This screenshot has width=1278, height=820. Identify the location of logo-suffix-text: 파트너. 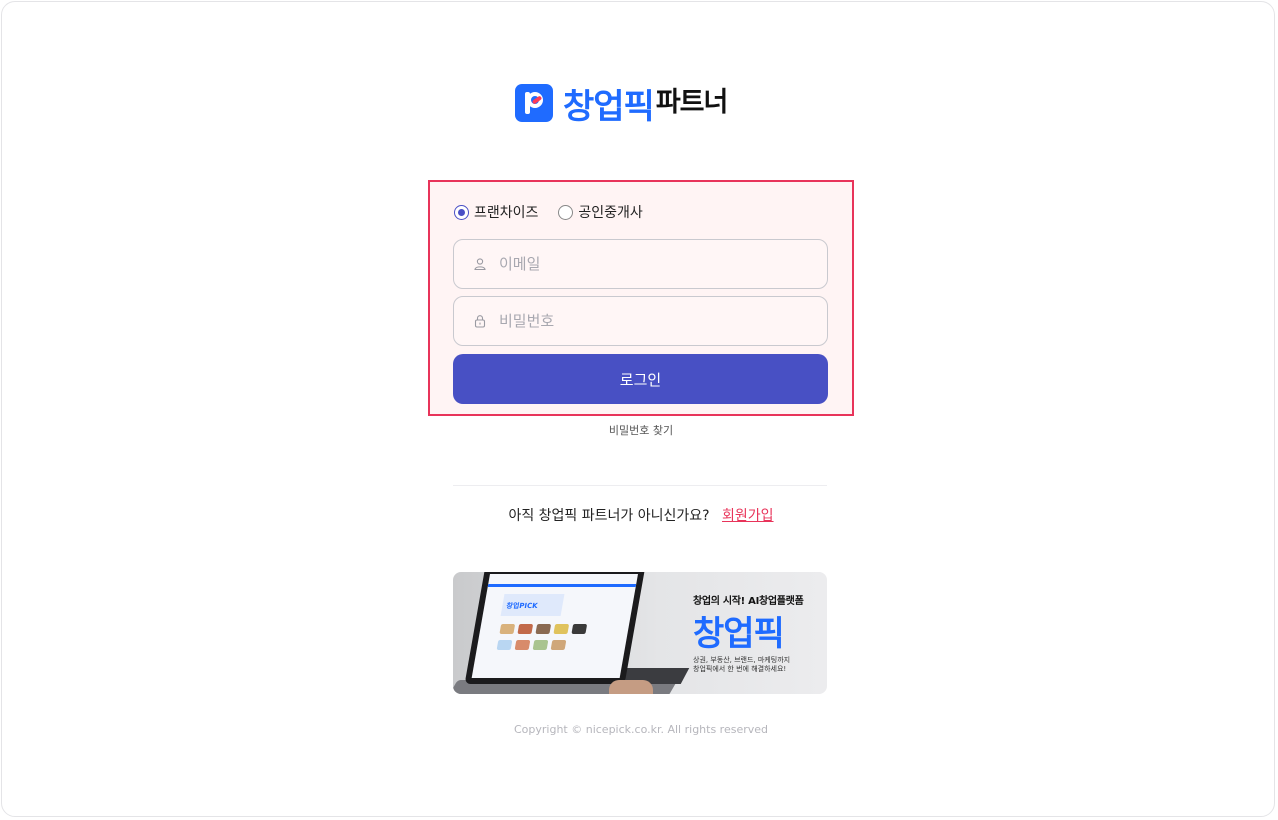
(692, 102).